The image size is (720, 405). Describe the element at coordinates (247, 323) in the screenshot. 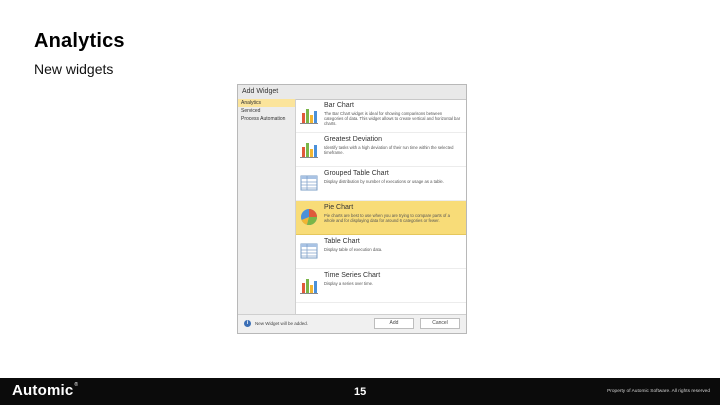

I see `info-icon: i` at that location.